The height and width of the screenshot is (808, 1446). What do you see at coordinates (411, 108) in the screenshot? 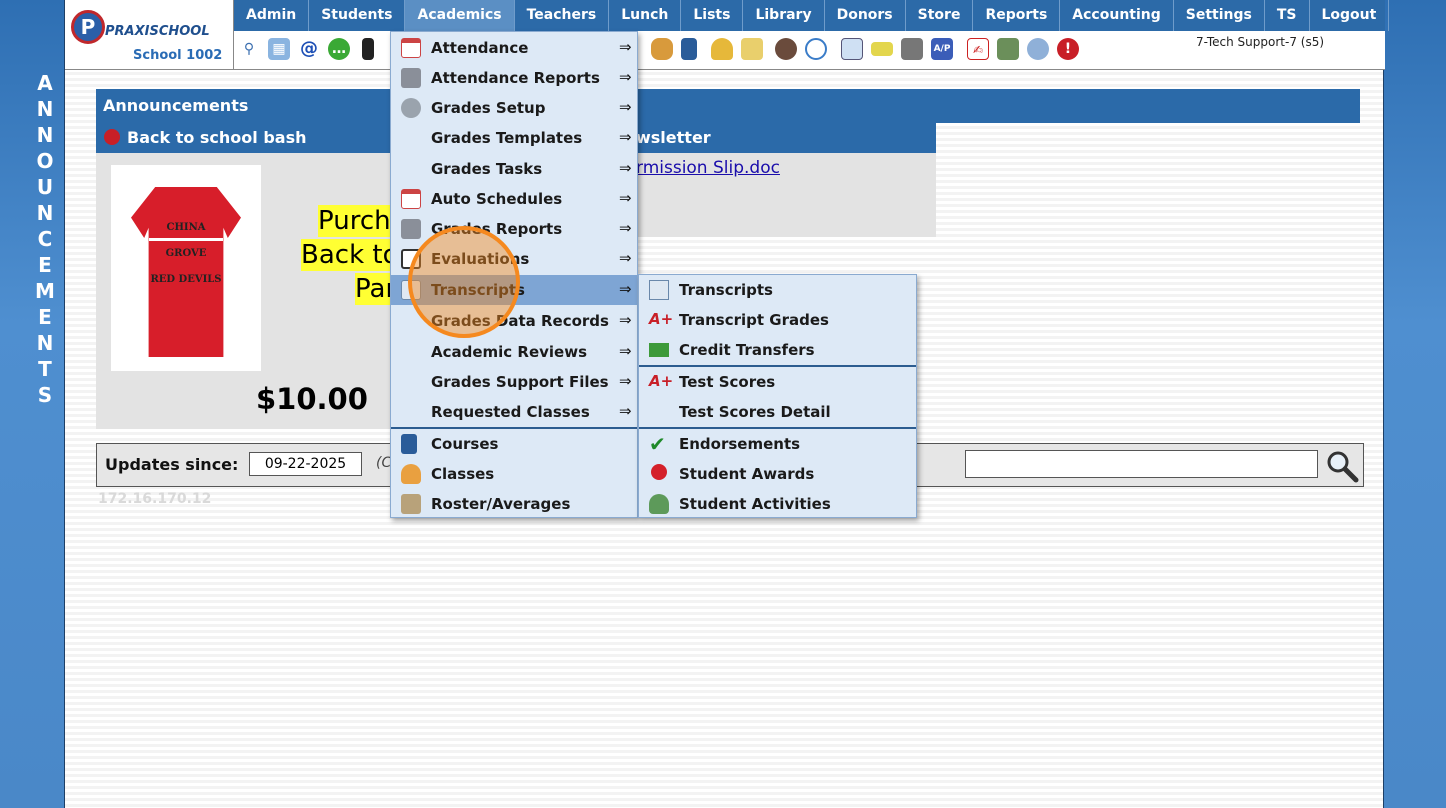
I see `gear-icon` at bounding box center [411, 108].